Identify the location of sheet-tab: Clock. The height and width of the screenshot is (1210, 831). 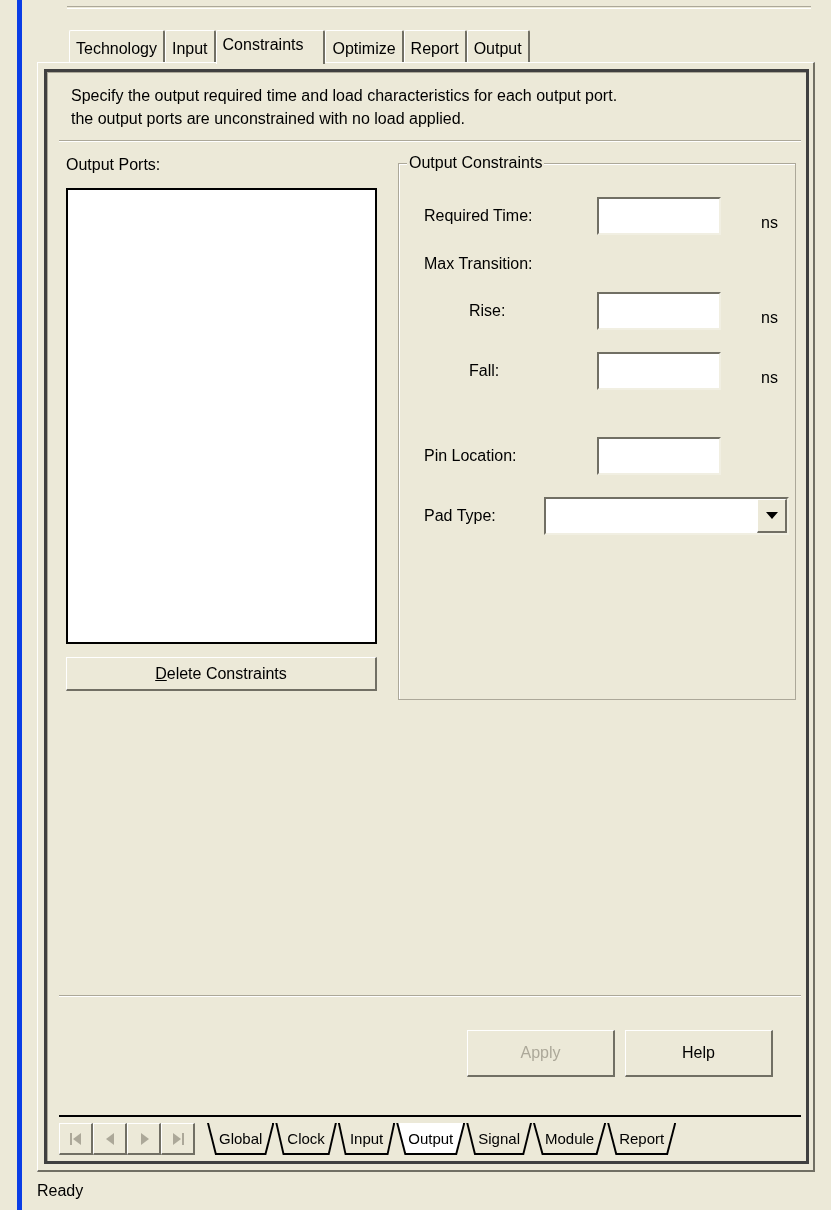
(306, 1139).